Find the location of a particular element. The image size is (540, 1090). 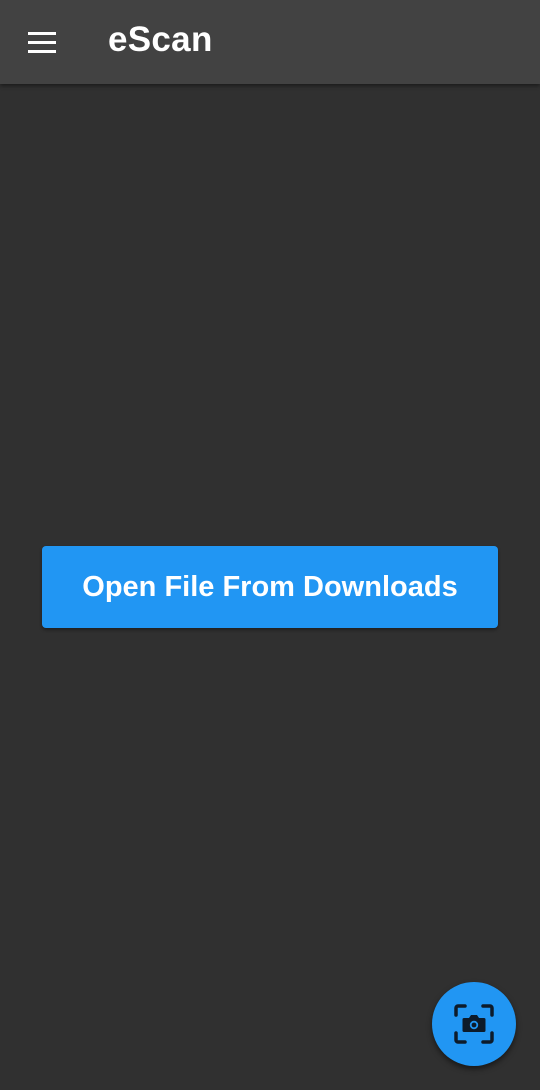

camera-scan-icon is located at coordinates (474, 1024).